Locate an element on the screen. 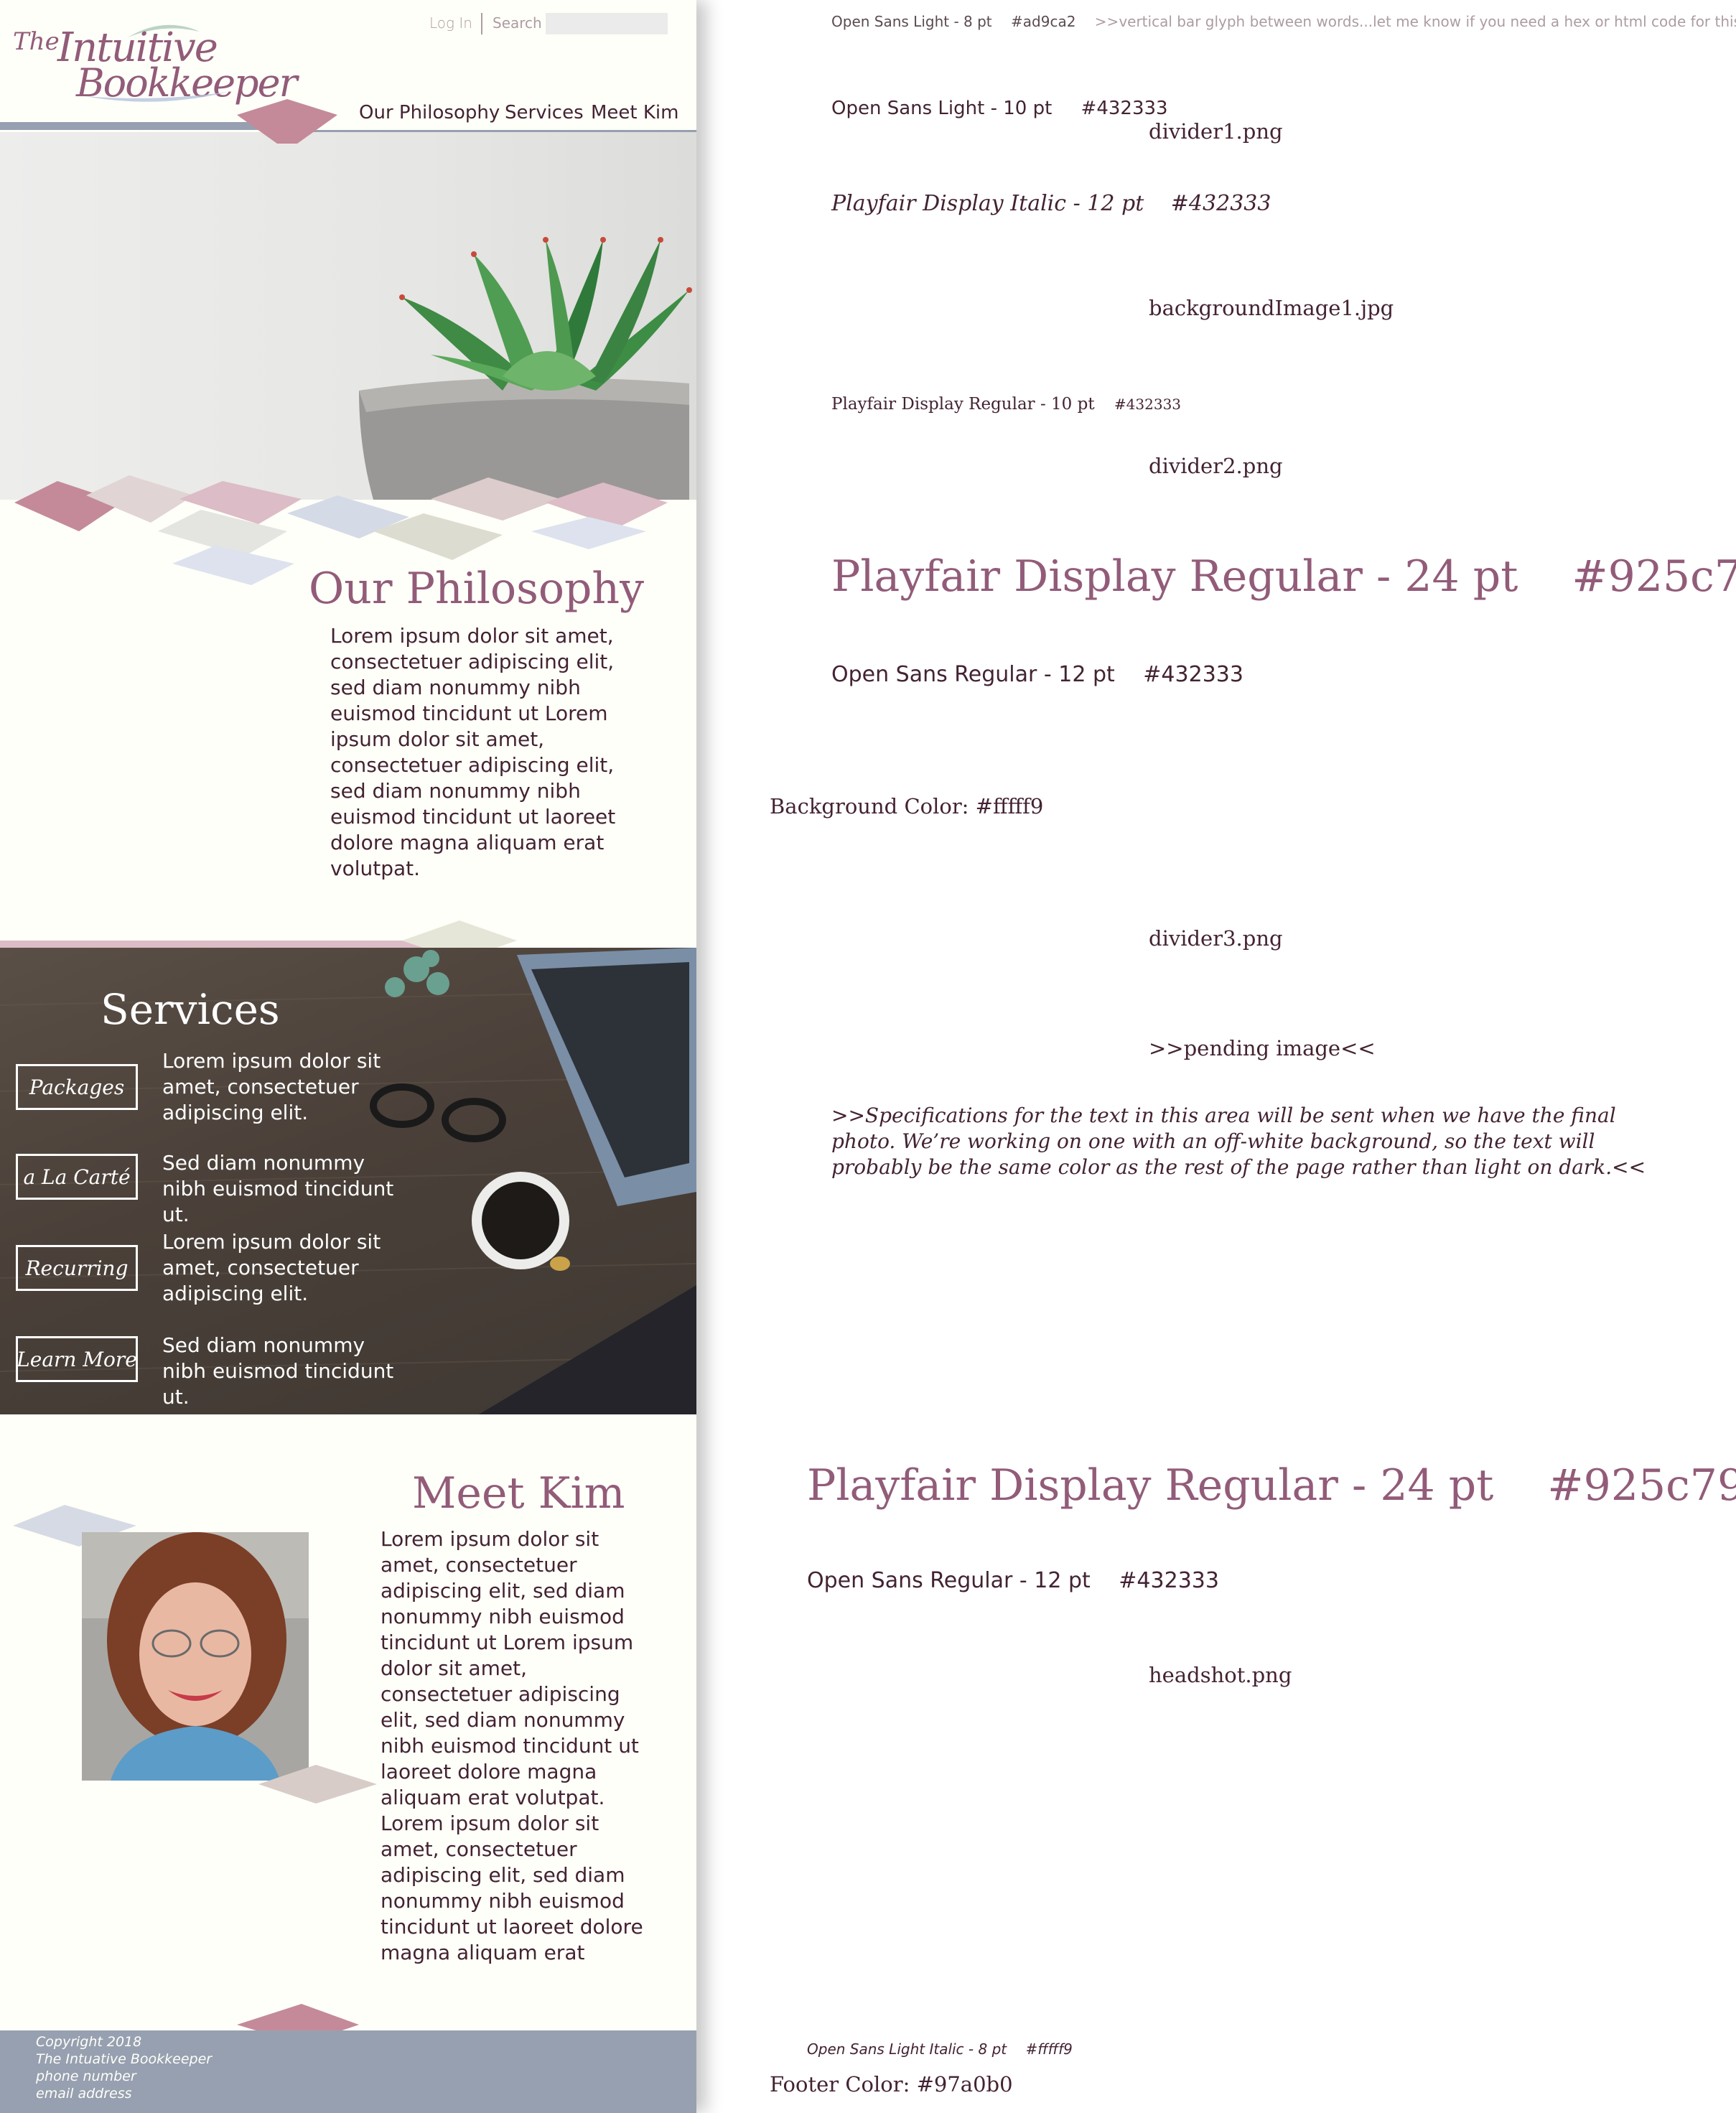  spec-pending-image: >>pending image<< is located at coordinates (1262, 1048).